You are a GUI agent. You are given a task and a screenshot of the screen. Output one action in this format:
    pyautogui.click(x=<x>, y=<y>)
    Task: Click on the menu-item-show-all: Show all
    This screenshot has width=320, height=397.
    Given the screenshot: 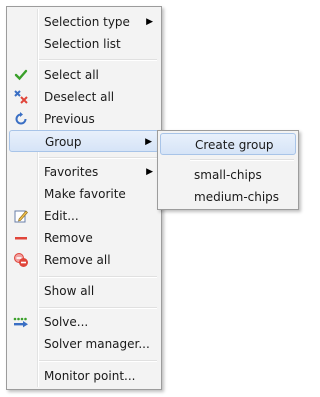 What is the action you would take?
    pyautogui.click(x=84, y=291)
    